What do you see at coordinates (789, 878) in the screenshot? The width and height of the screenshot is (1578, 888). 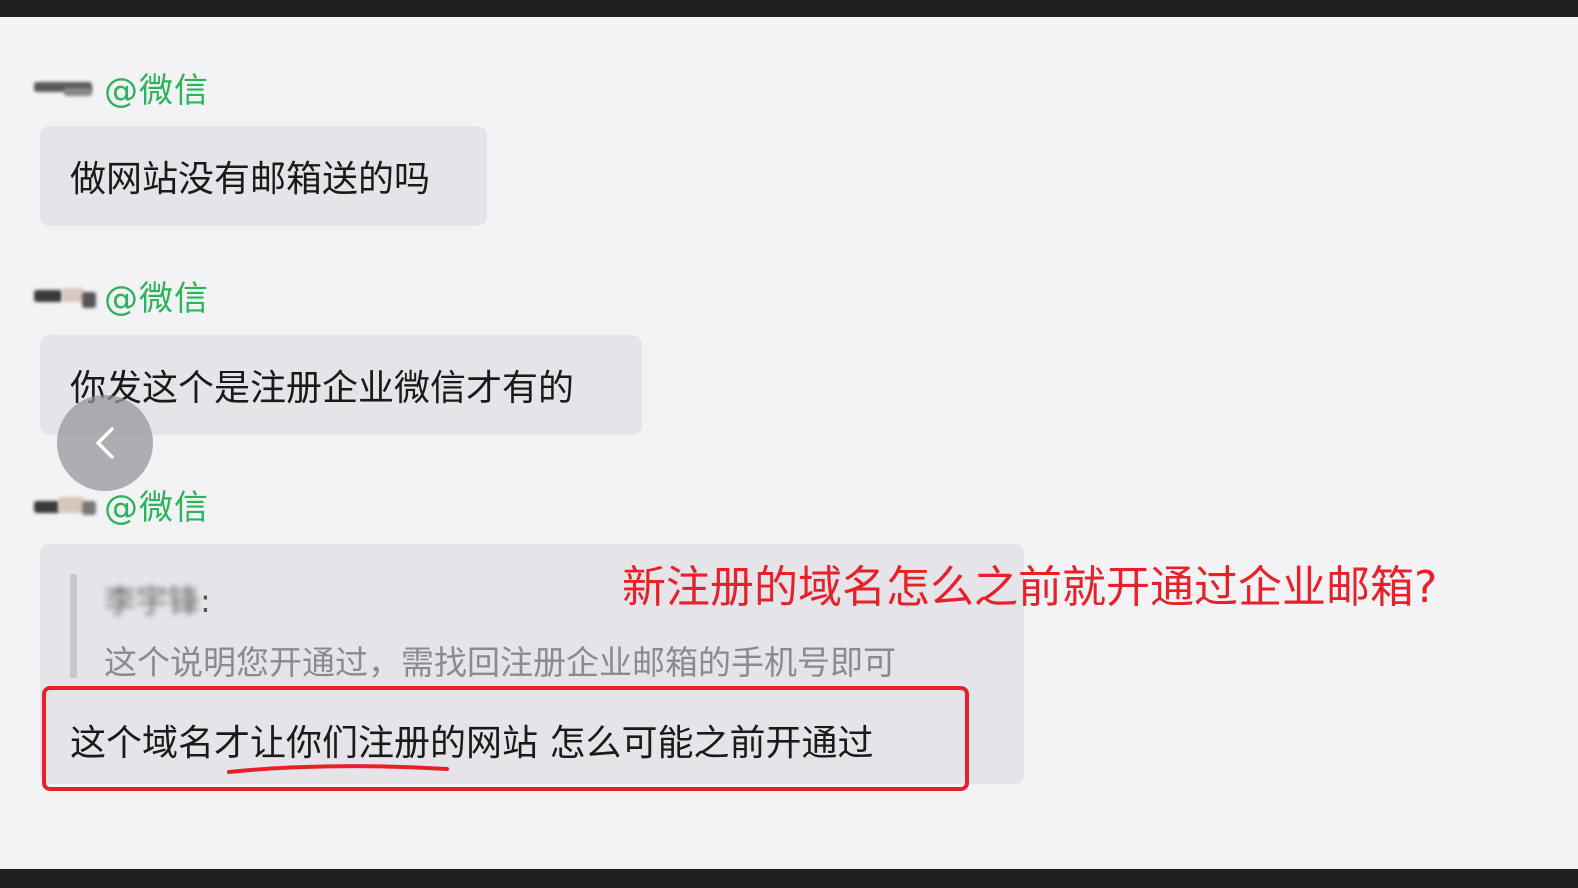 I see `bottom-bar` at bounding box center [789, 878].